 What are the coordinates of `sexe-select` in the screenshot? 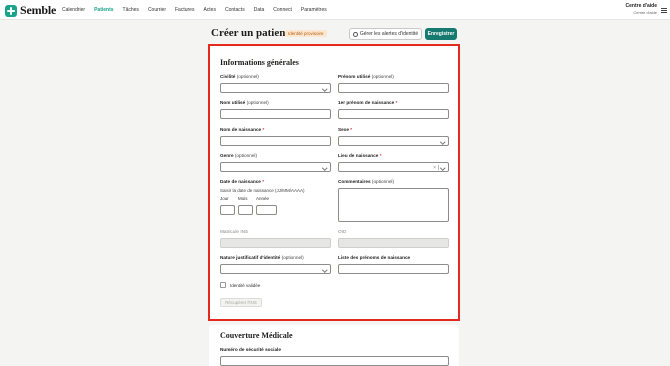 It's located at (393, 141).